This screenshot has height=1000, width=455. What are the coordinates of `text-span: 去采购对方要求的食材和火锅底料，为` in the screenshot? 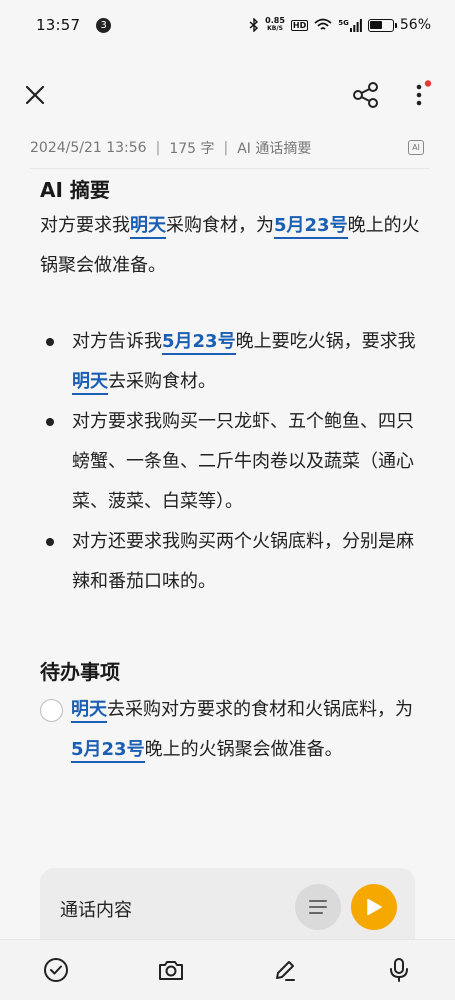 It's located at (260, 709).